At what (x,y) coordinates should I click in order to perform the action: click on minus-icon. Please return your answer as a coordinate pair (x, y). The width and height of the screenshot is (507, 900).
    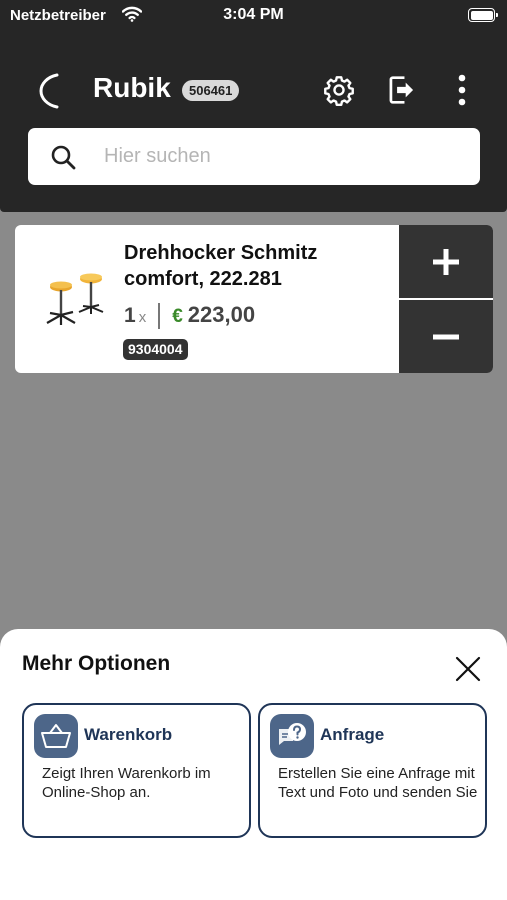
    Looking at the image, I should click on (446, 336).